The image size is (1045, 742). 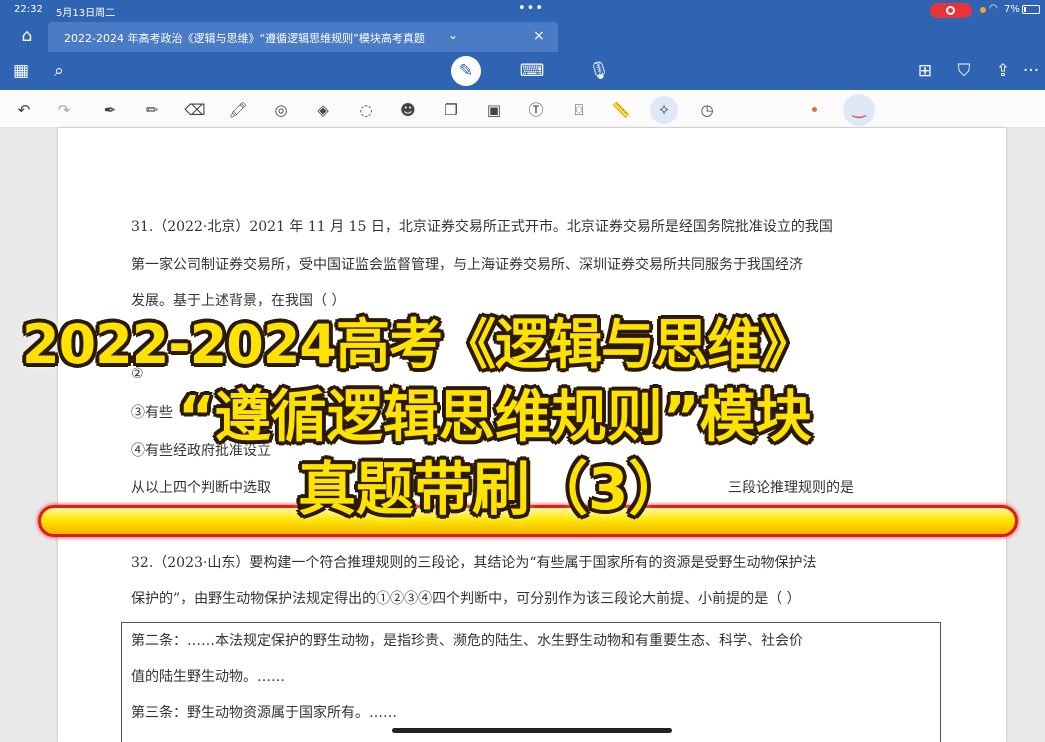 What do you see at coordinates (281, 110) in the screenshot?
I see `lasso-icon: ◎` at bounding box center [281, 110].